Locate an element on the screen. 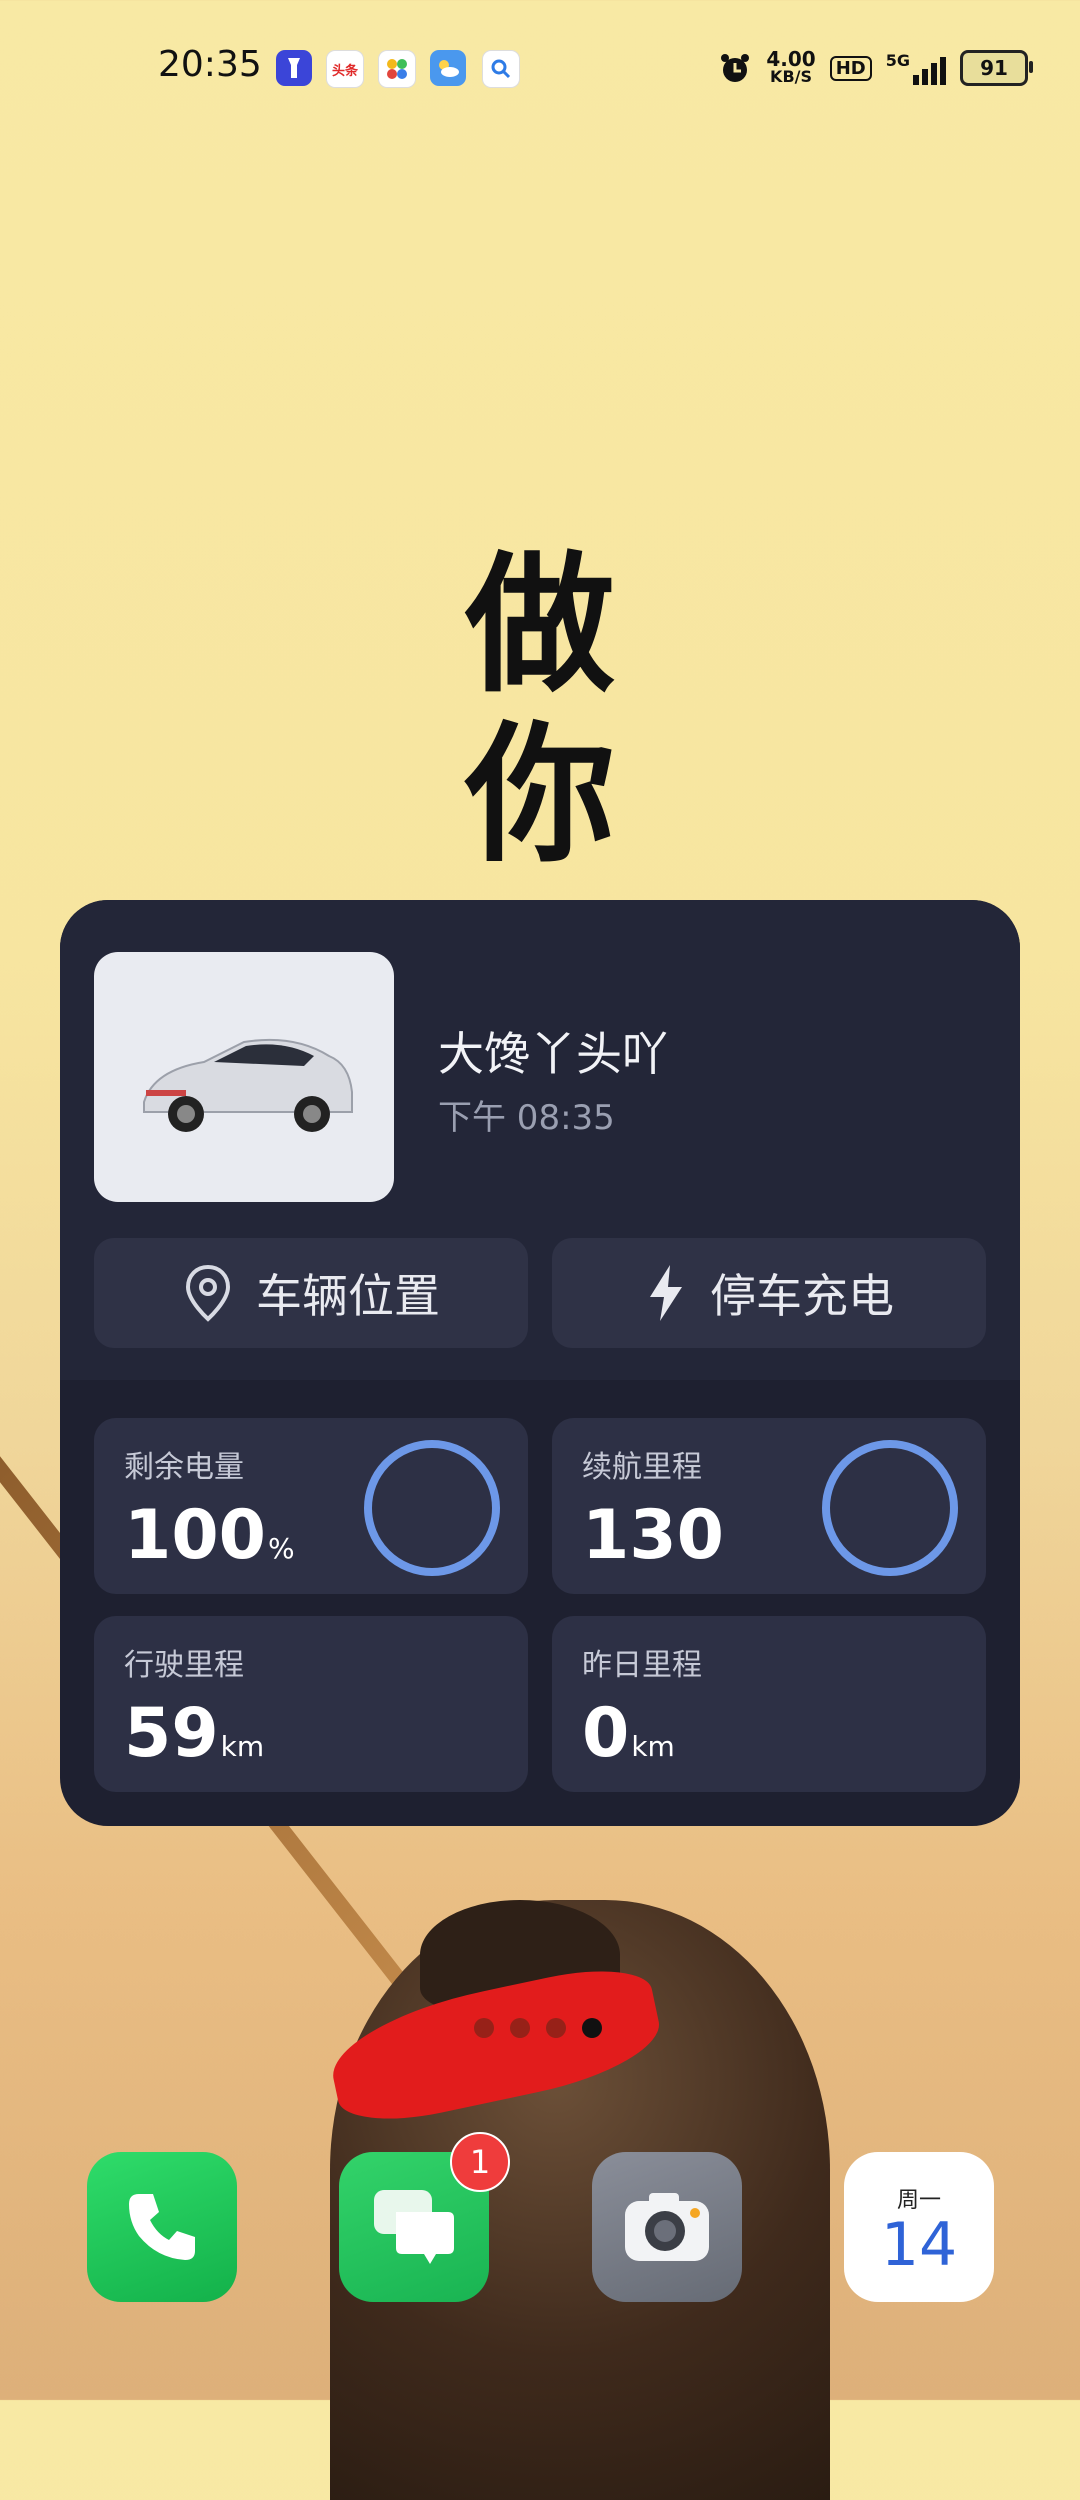 This screenshot has width=1080, height=2500. page-indicator is located at coordinates (538, 2028).